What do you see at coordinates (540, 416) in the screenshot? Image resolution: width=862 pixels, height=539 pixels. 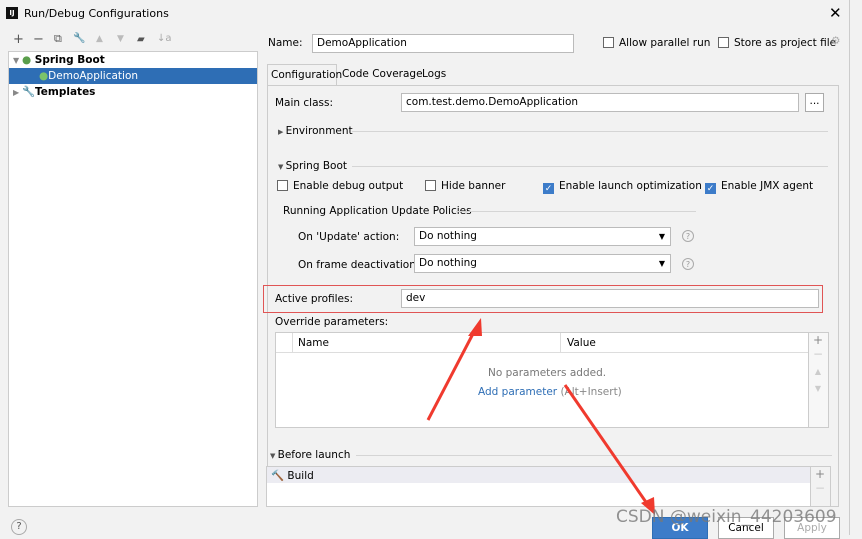 I see `annotation-arrows` at bounding box center [540, 416].